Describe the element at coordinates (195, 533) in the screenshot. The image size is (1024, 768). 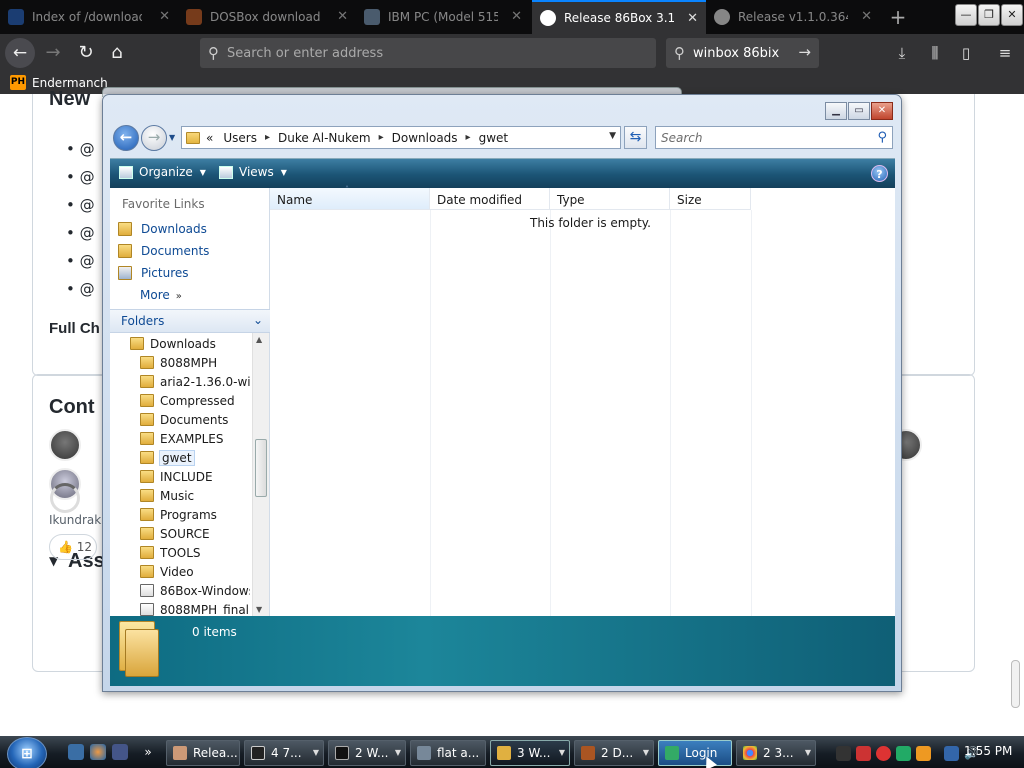
I see `tree-item: SOURCE` at that location.